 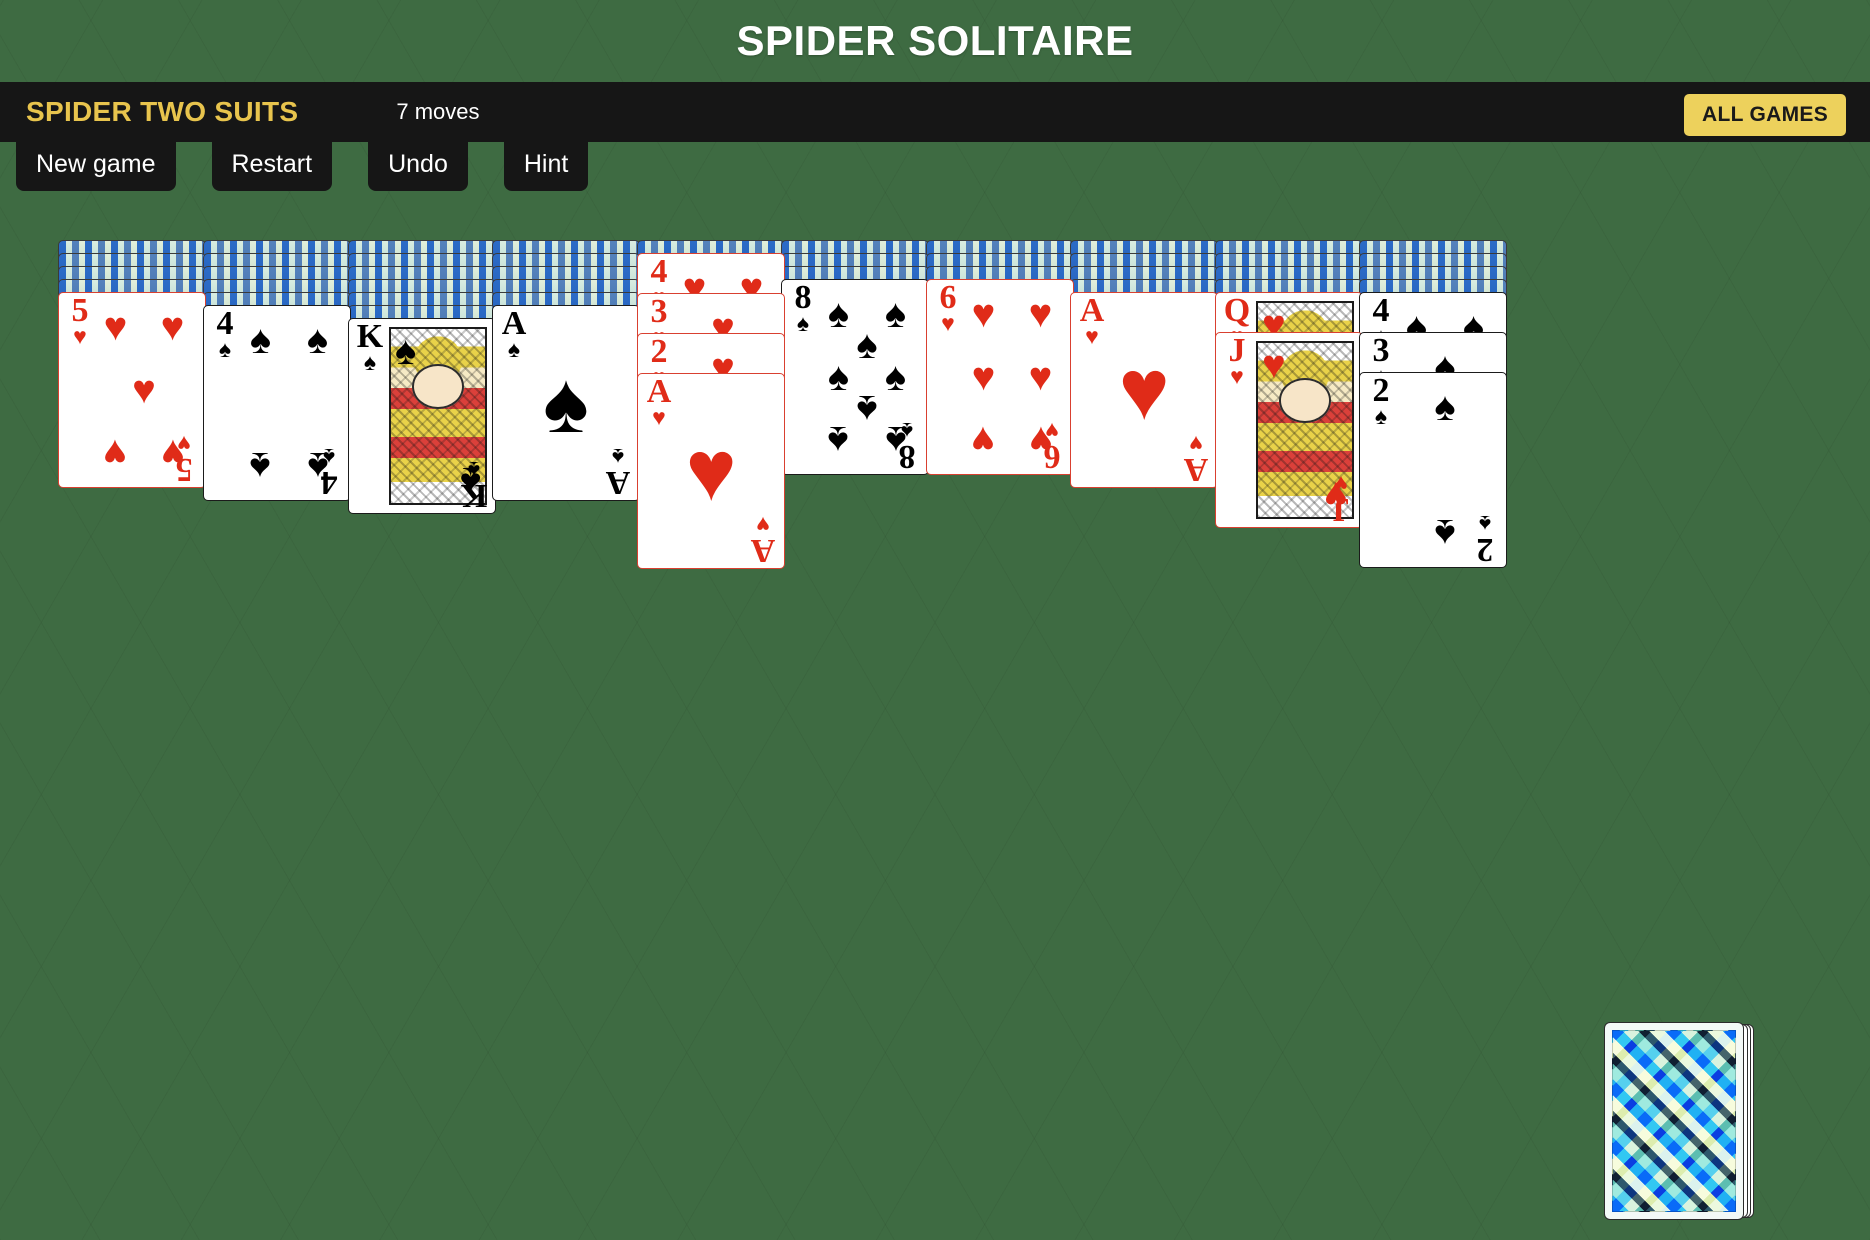 What do you see at coordinates (803, 308) in the screenshot?
I see `card-corner-rank: 8 ♠` at bounding box center [803, 308].